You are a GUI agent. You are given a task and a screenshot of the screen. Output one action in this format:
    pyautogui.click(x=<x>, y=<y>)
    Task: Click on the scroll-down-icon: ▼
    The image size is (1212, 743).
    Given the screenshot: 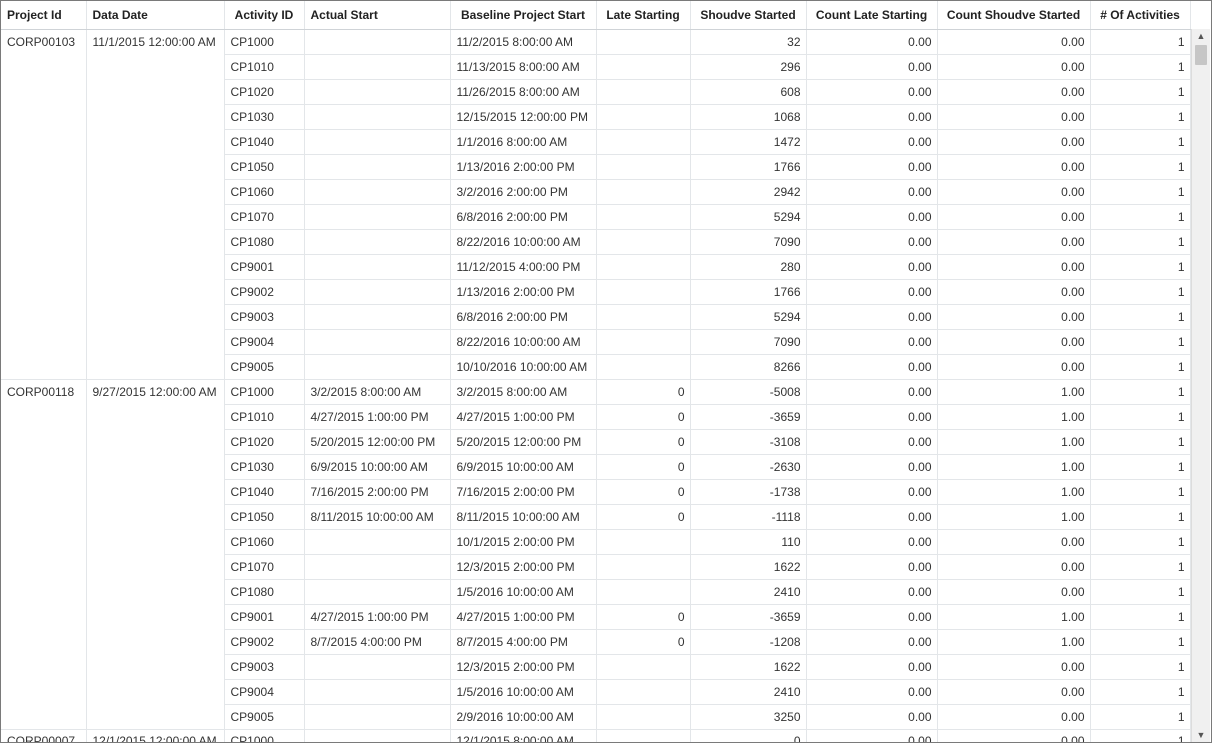 What is the action you would take?
    pyautogui.click(x=1201, y=735)
    